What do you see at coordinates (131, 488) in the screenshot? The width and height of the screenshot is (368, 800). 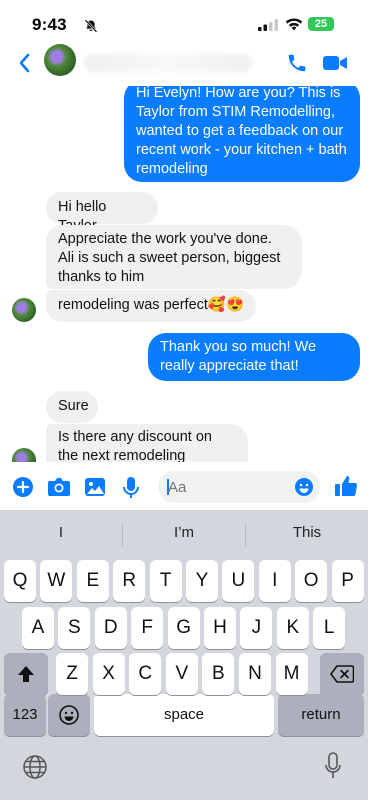 I see `microphone-icon` at bounding box center [131, 488].